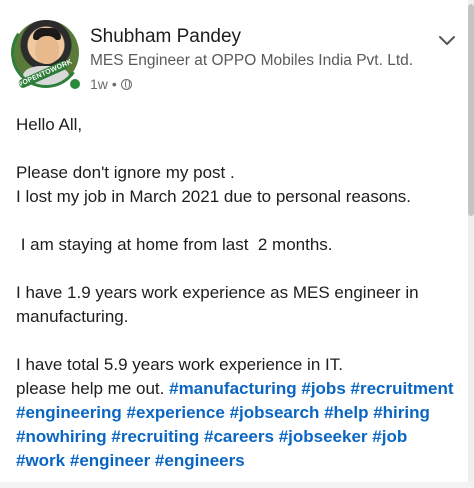  Describe the element at coordinates (110, 460) in the screenshot. I see `hashtag-link: #engineer` at that location.